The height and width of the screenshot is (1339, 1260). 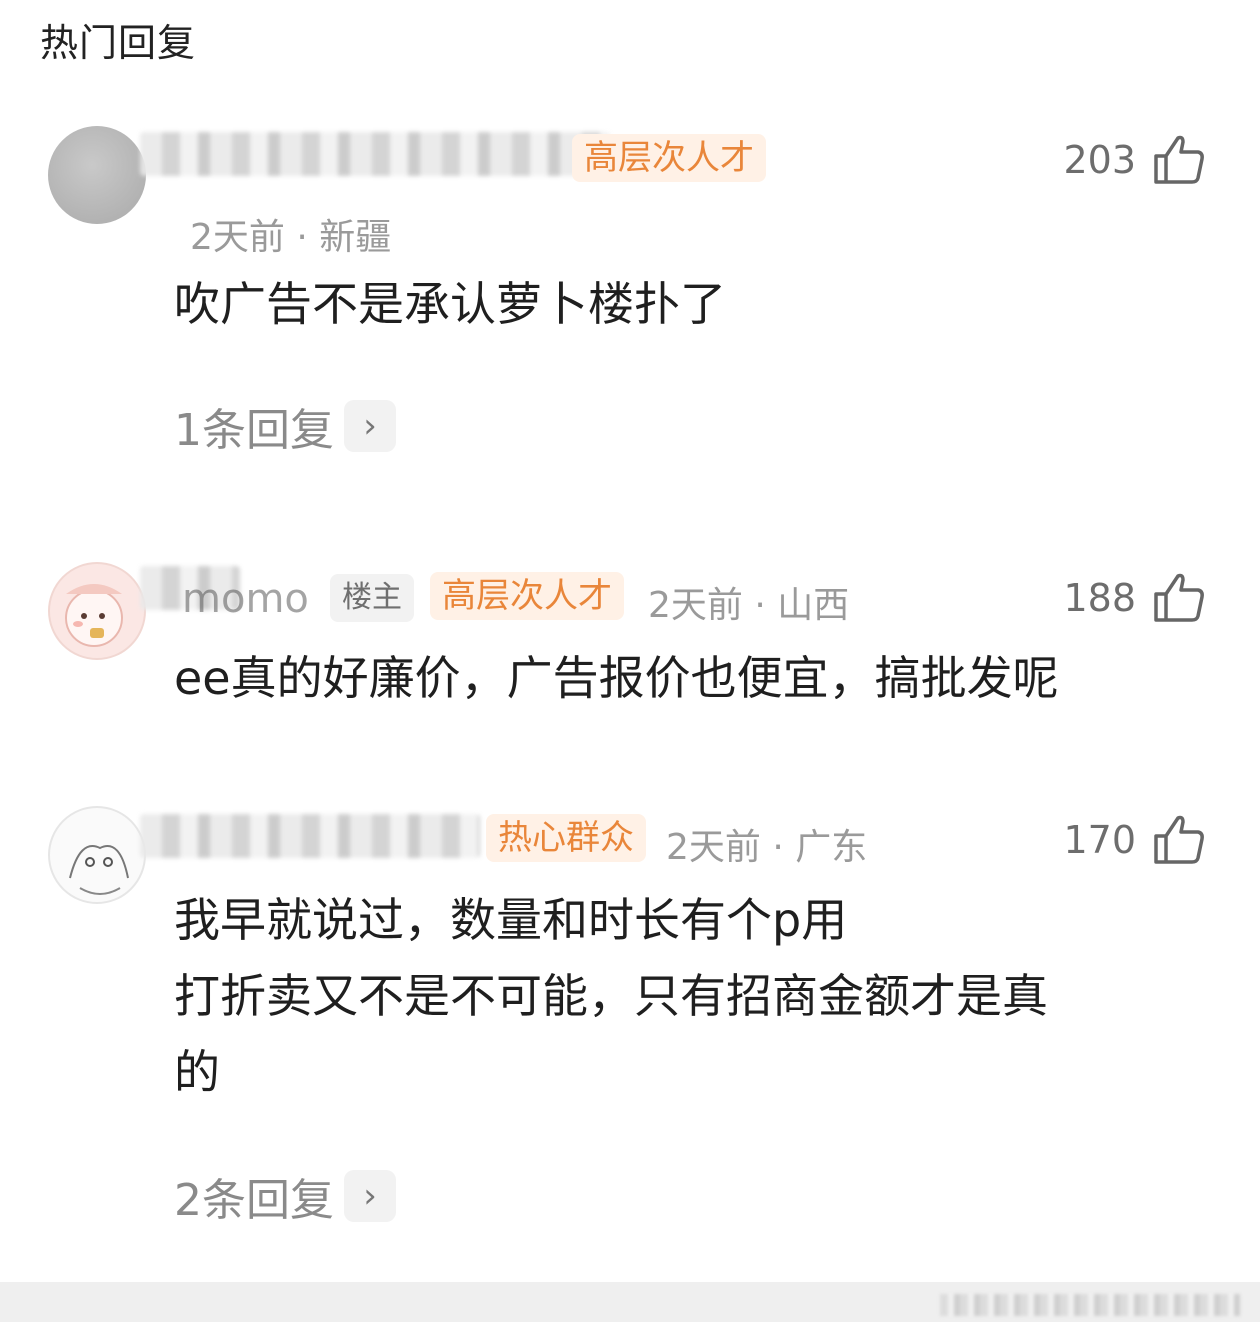 I want to click on comment-text-line: 吹广告不是承认萝卜楼扑了, so click(x=450, y=304).